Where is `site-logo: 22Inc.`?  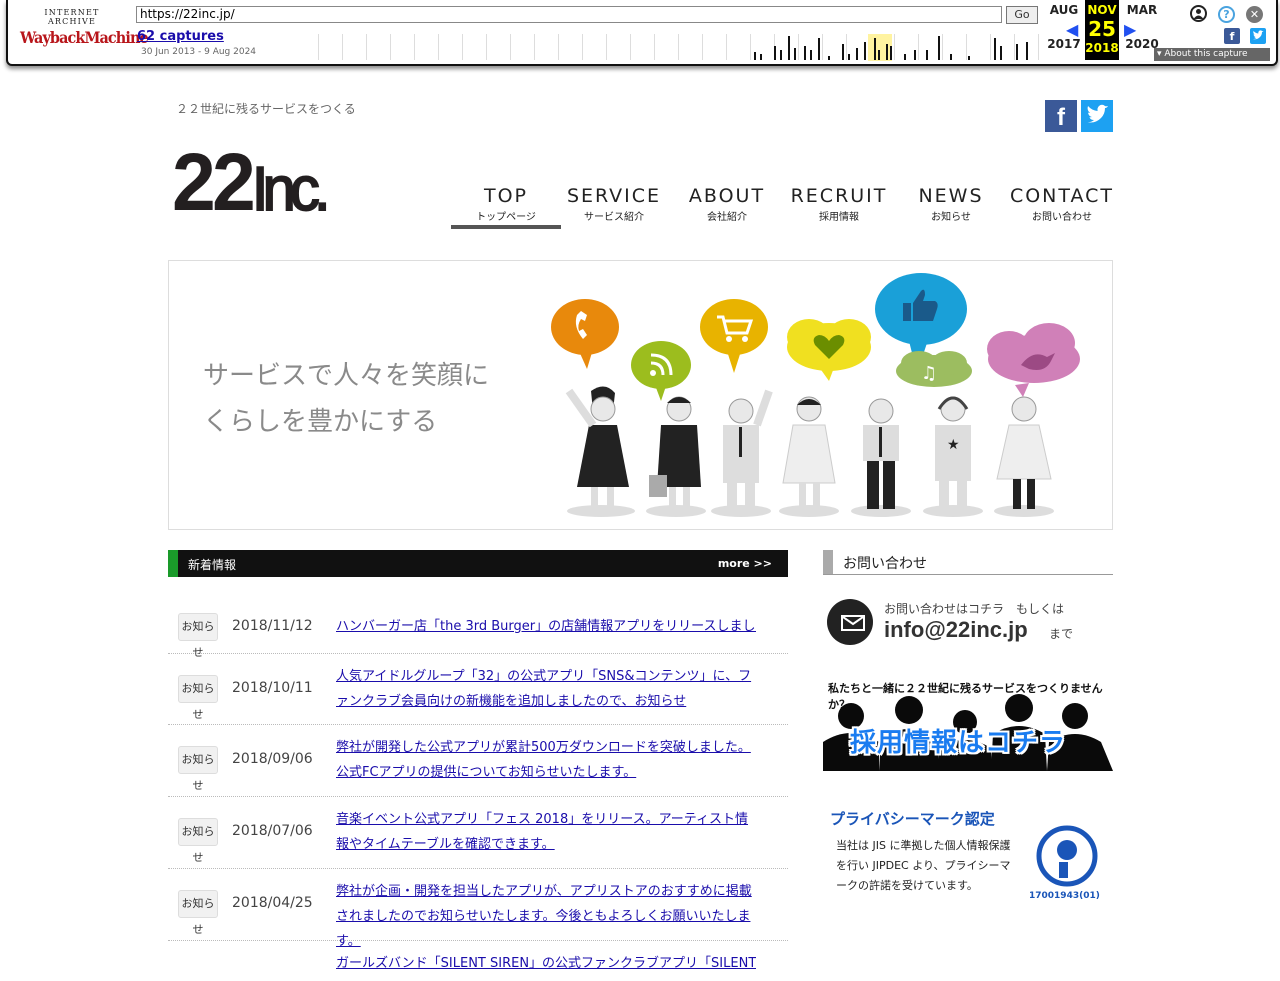 site-logo: 22Inc. is located at coordinates (252, 186).